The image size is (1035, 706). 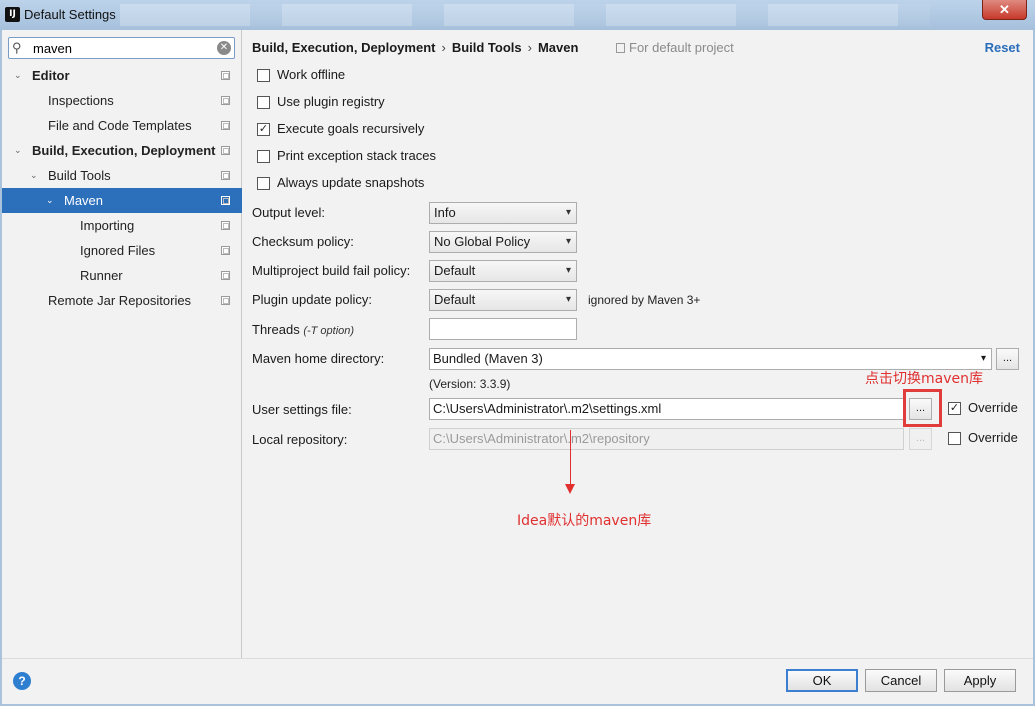 I want to click on user-settings-input: C:\Users\Administrator\.m2\settings.xml, so click(x=666, y=409).